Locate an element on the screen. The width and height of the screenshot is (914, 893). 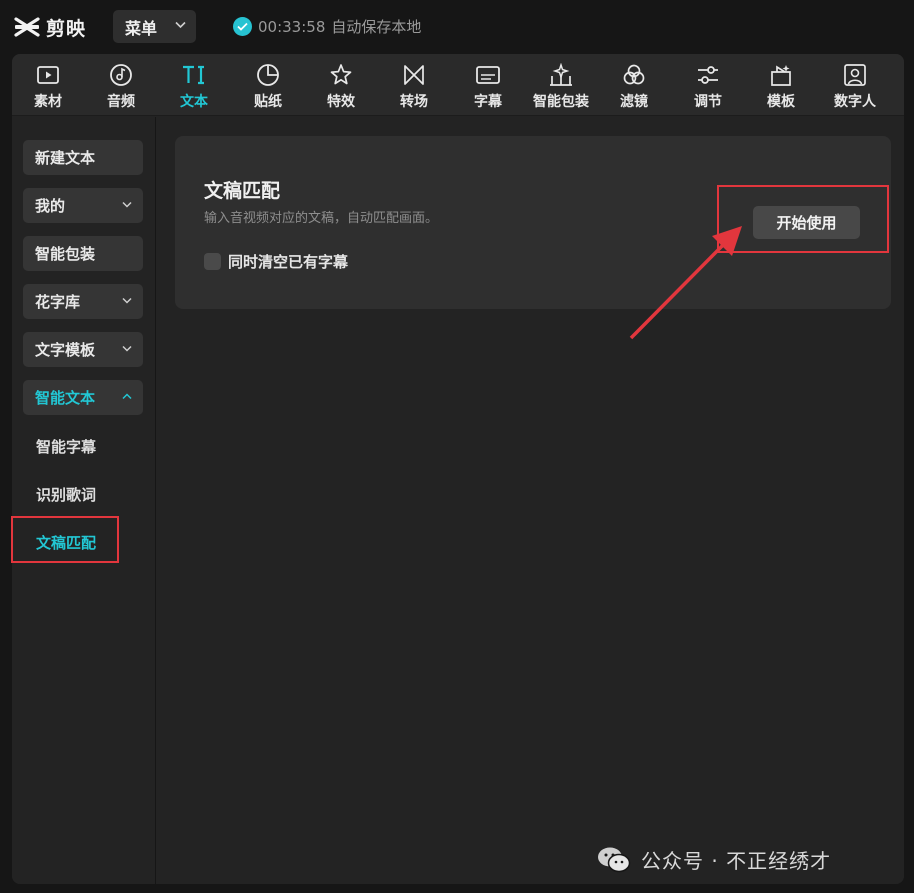
app-name: 剪映 is located at coordinates (66, 28).